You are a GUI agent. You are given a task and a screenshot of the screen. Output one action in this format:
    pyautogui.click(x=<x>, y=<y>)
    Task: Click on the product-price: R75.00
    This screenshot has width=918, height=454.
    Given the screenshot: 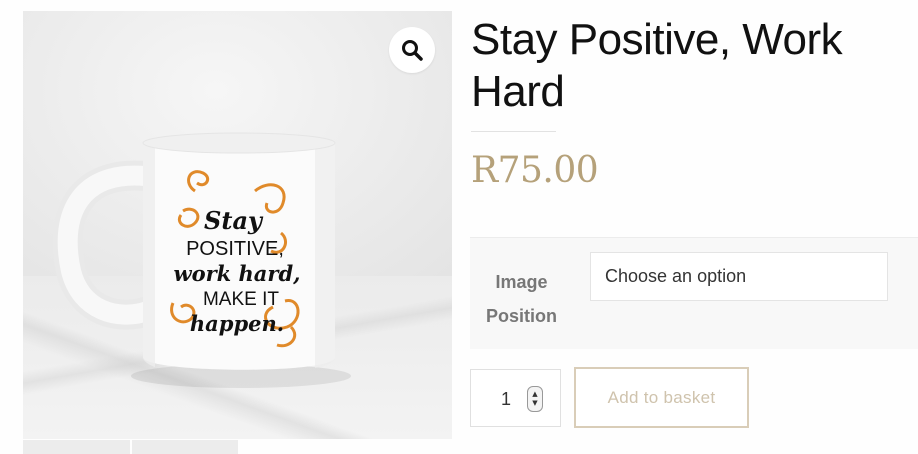 What is the action you would take?
    pyautogui.click(x=535, y=170)
    